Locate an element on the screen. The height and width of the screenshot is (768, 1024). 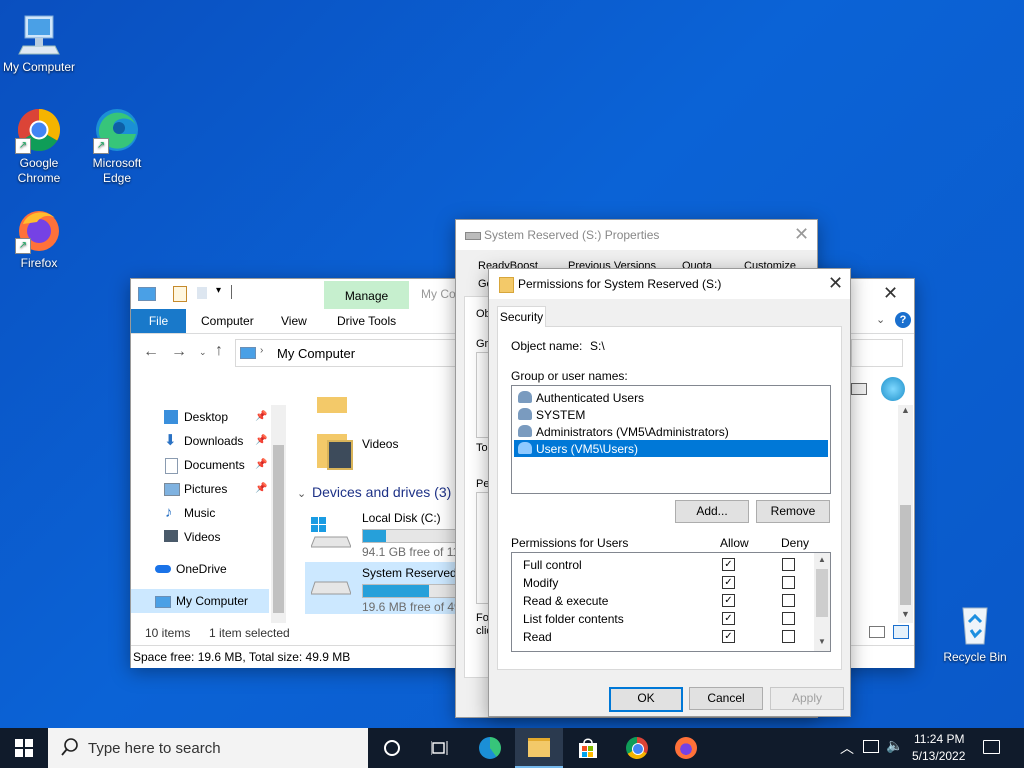
nav-item-onedrive: OneDrive is located at coordinates (208, 569).